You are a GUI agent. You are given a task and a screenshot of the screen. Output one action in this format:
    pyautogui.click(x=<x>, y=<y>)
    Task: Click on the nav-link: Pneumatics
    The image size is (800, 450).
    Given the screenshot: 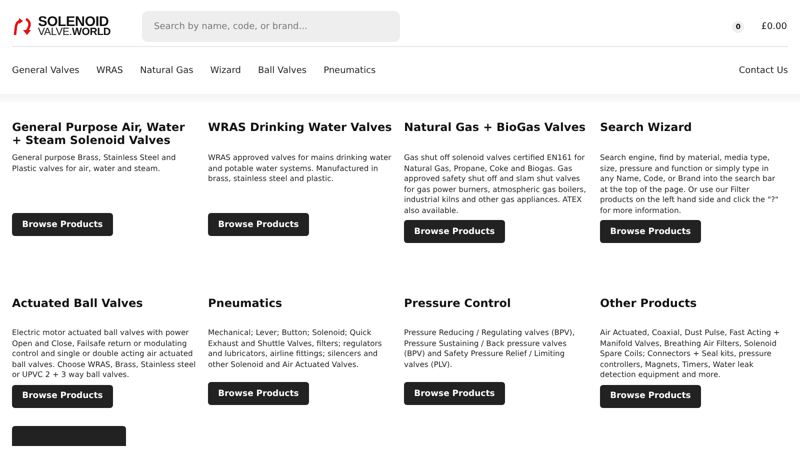 What is the action you would take?
    pyautogui.click(x=350, y=71)
    